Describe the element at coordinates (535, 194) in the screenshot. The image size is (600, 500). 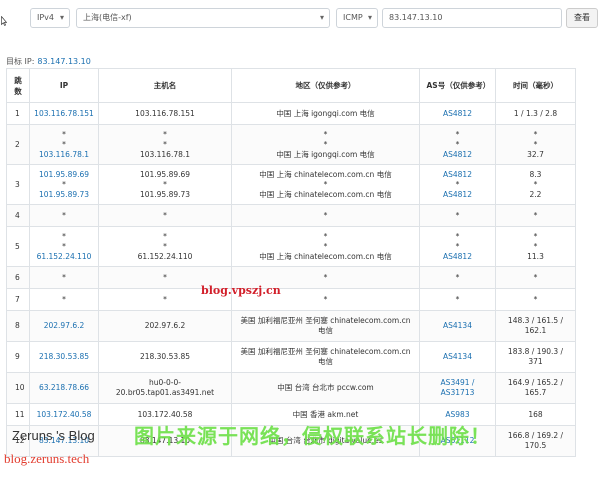
I see `cell-text: 2.2` at that location.